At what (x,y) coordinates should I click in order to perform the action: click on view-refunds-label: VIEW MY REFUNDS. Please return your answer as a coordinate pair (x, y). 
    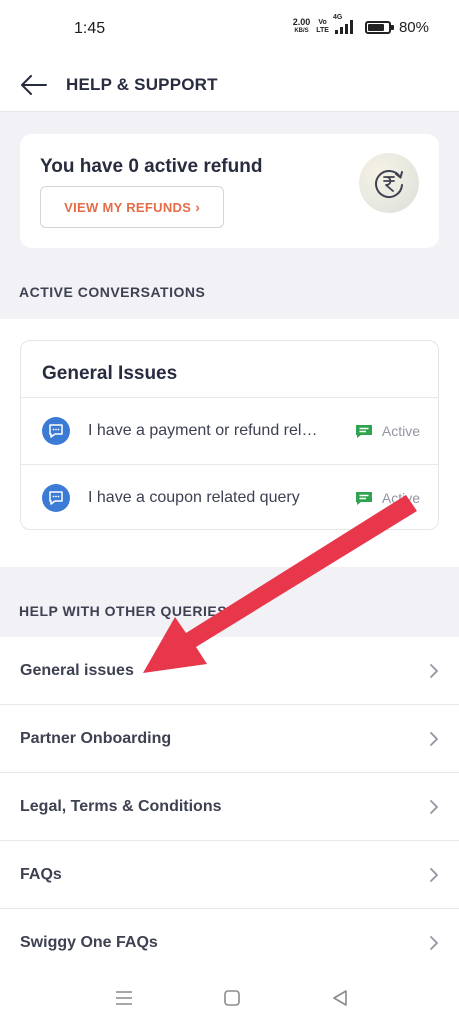
    Looking at the image, I should click on (128, 207).